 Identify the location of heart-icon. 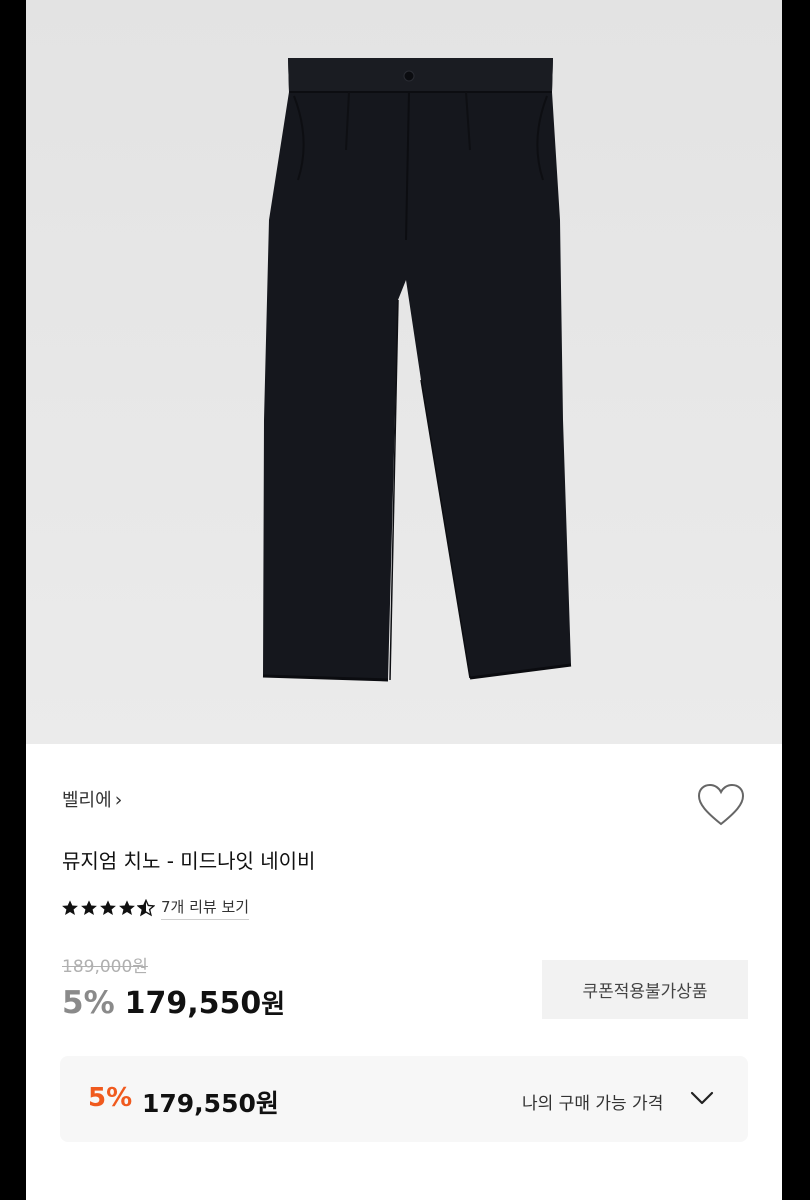
(721, 804).